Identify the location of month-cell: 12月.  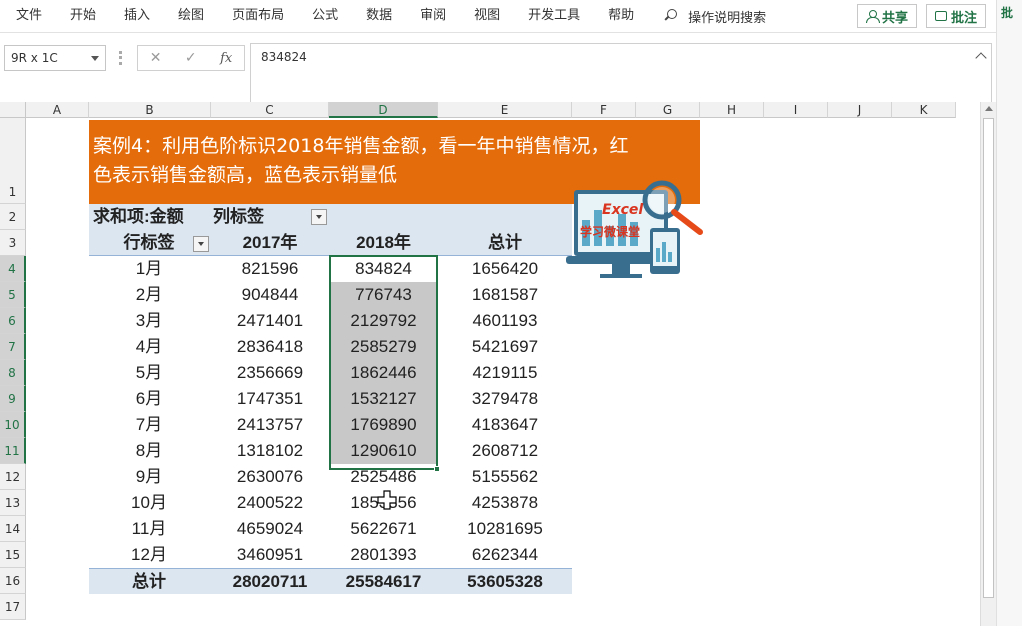
(149, 555).